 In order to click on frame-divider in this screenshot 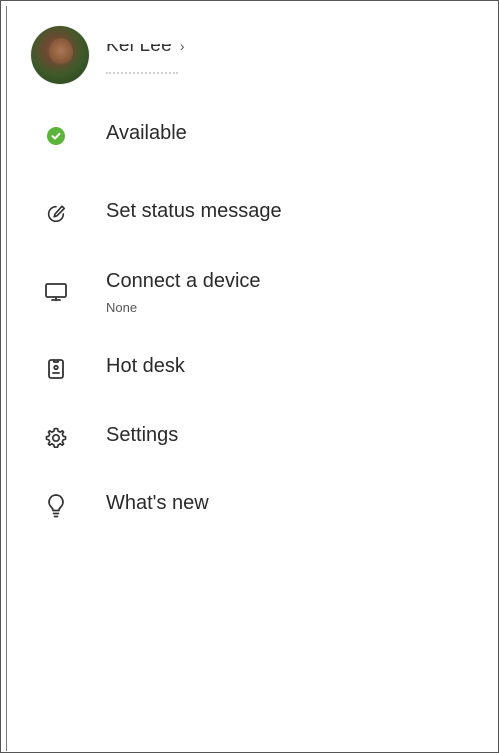, I will do `click(6, 378)`.